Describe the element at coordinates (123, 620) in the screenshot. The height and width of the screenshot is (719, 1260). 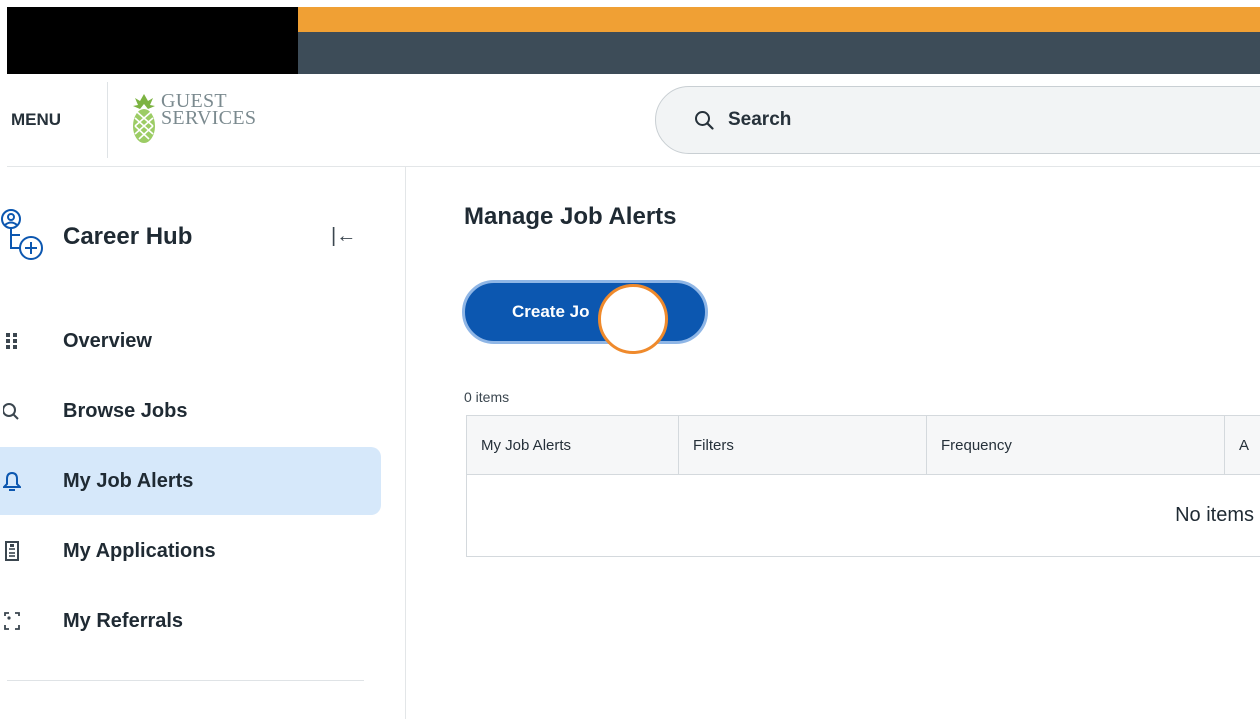
I see `sidebar-item-label: My Referrals` at that location.